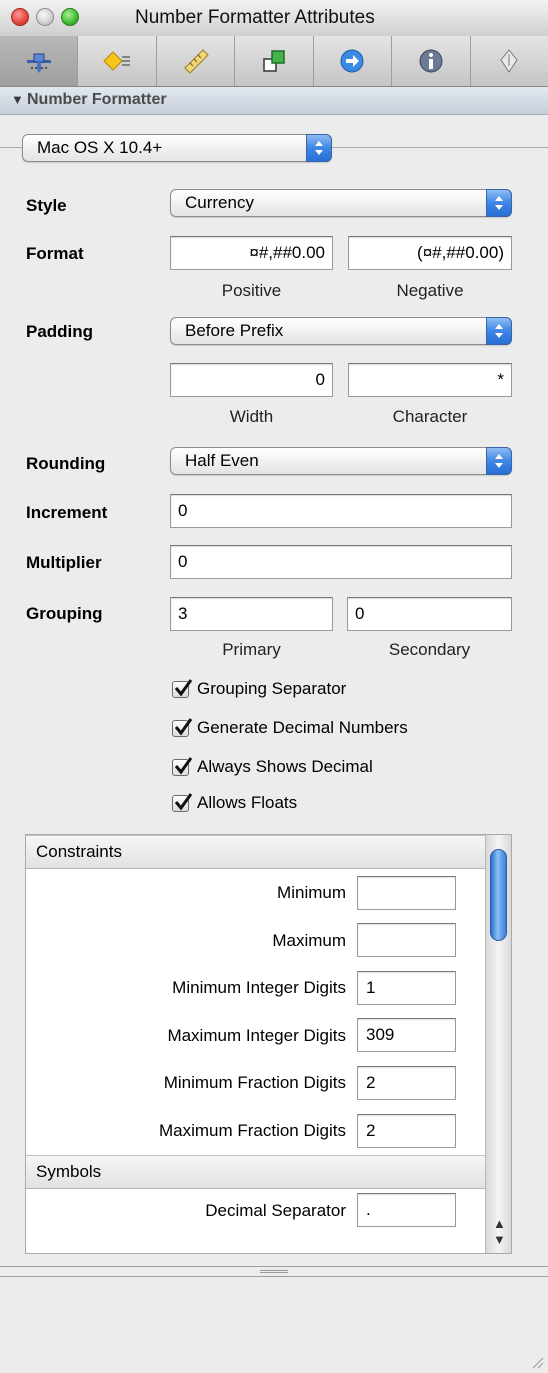 The height and width of the screenshot is (1373, 548). I want to click on minimum-fraction-digits-field: 2, so click(406, 1083).